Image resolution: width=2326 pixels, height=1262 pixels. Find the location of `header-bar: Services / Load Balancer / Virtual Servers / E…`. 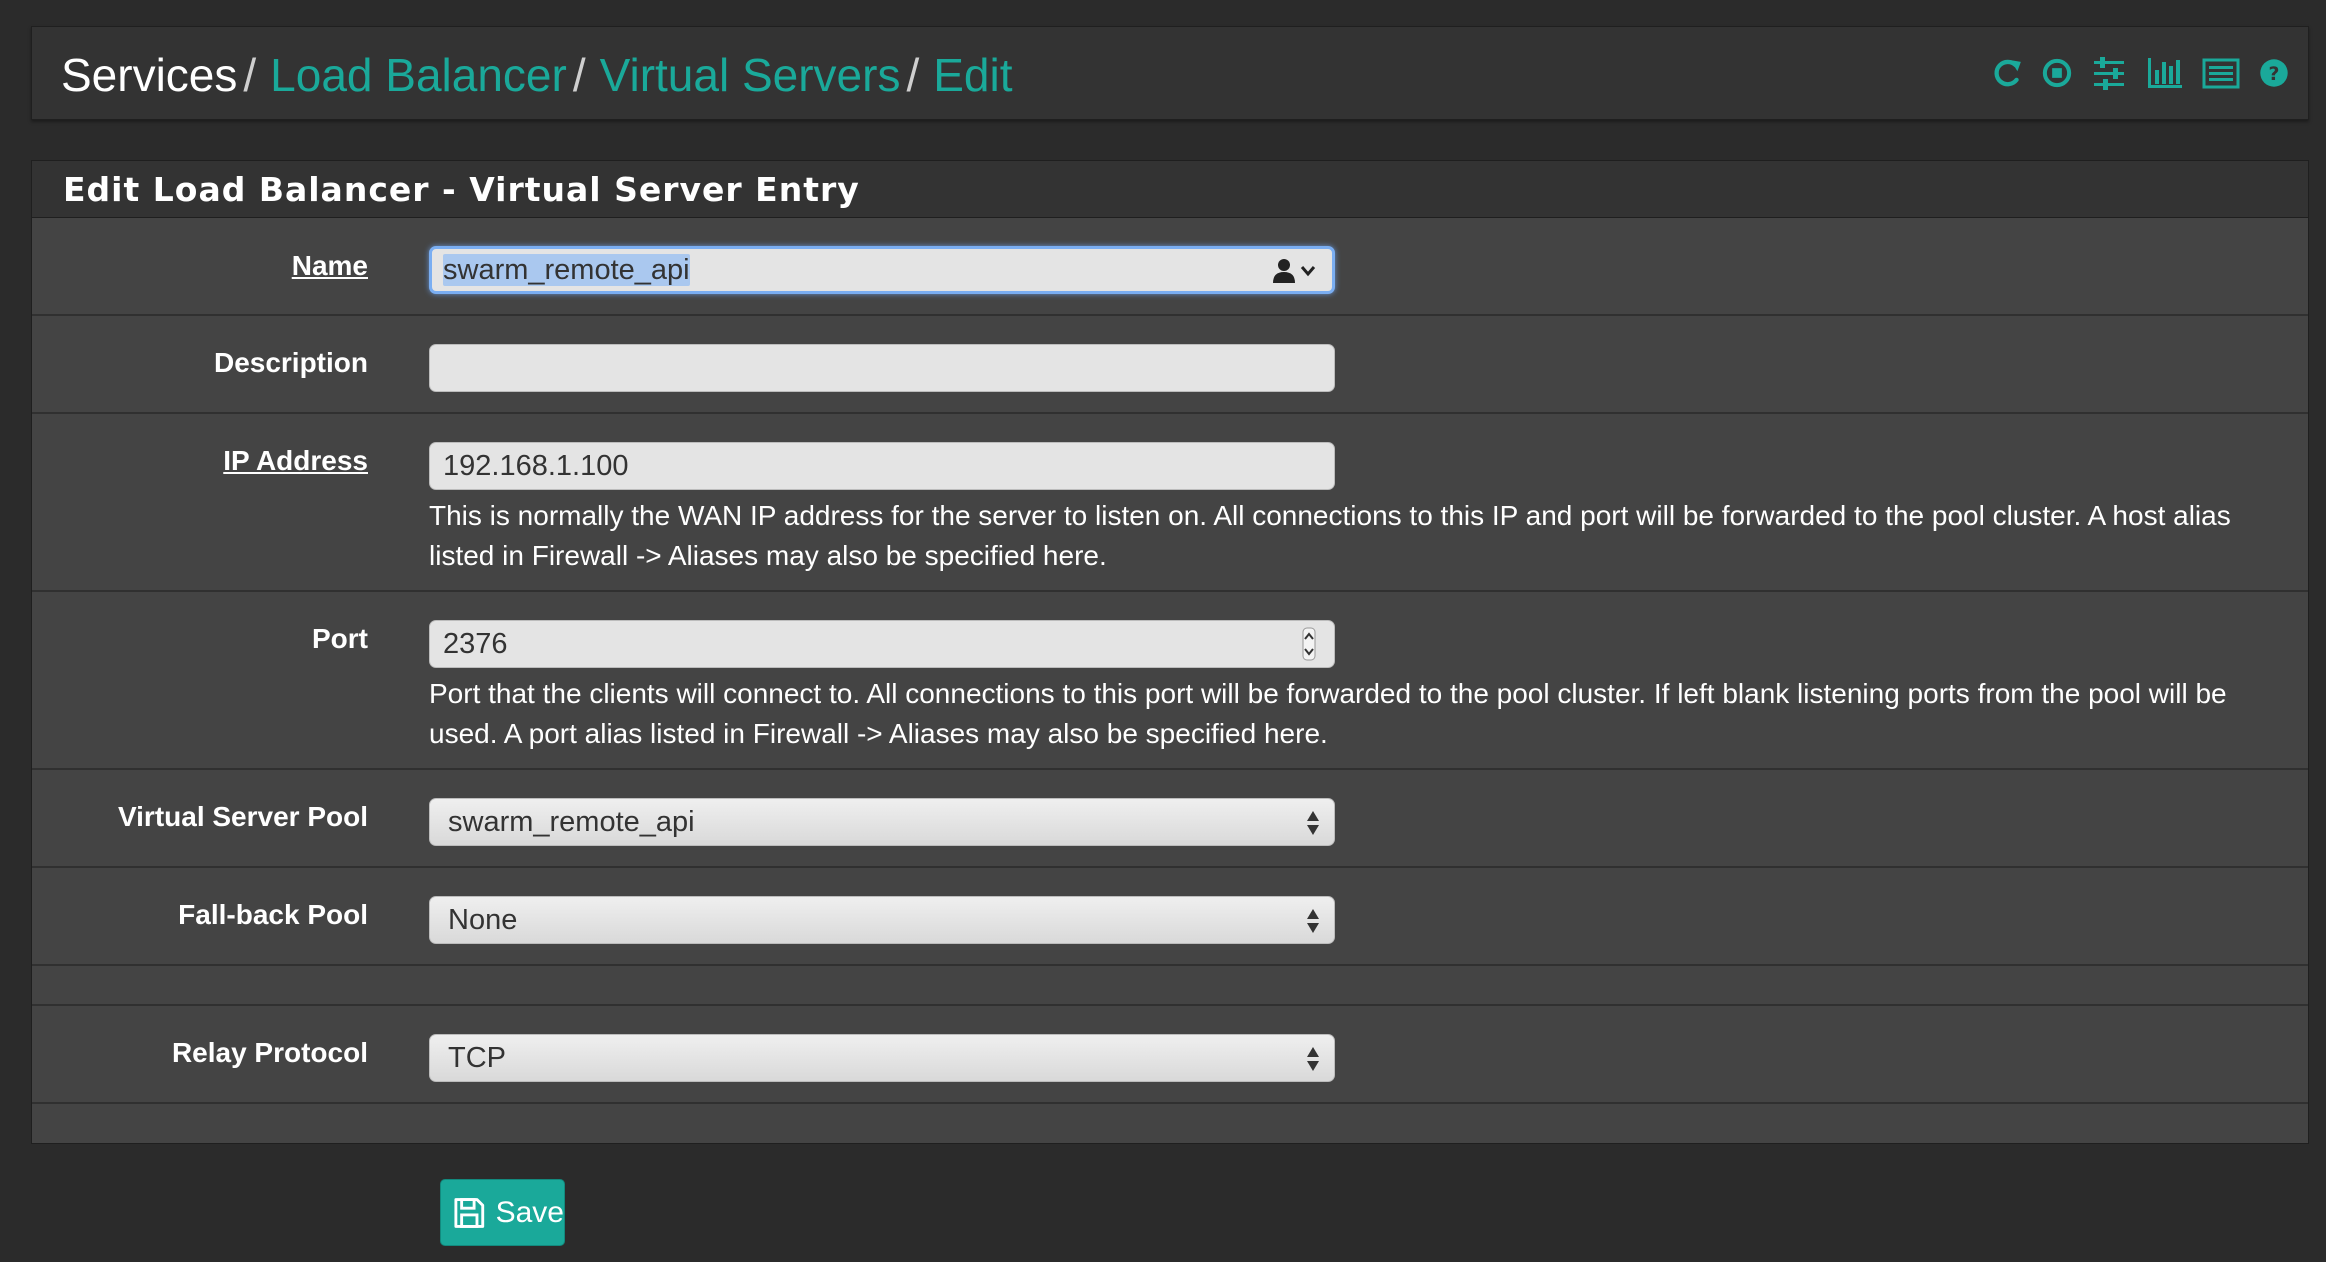

header-bar: Services / Load Balancer / Virtual Servers / E… is located at coordinates (1170, 73).